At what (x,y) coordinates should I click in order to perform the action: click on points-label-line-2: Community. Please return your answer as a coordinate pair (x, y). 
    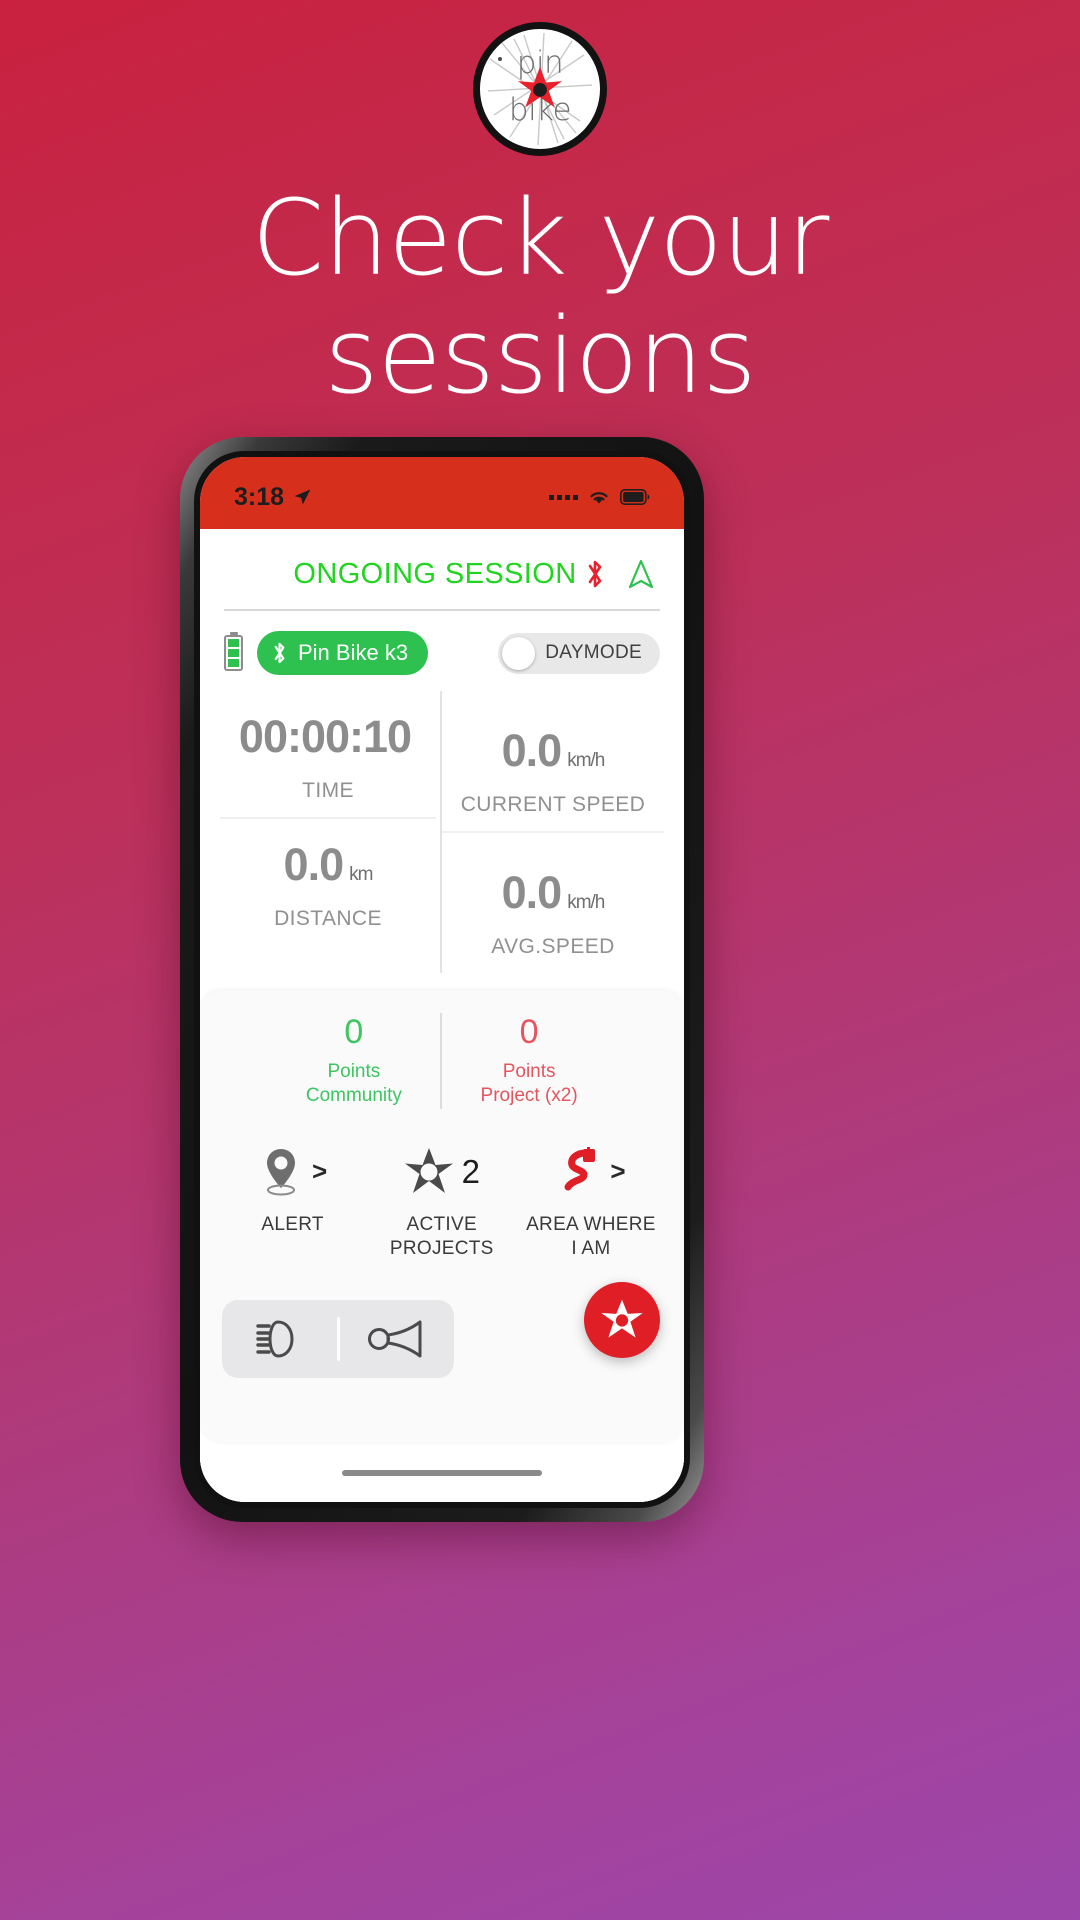
    Looking at the image, I should click on (353, 1096).